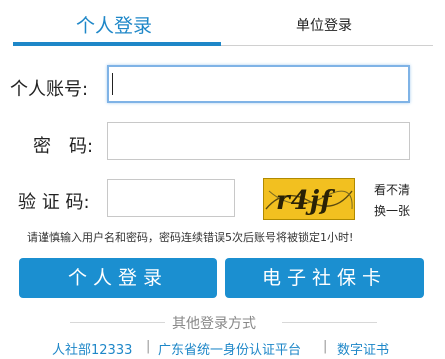 The height and width of the screenshot is (359, 445). I want to click on captcha-text: r4jf, so click(305, 201).